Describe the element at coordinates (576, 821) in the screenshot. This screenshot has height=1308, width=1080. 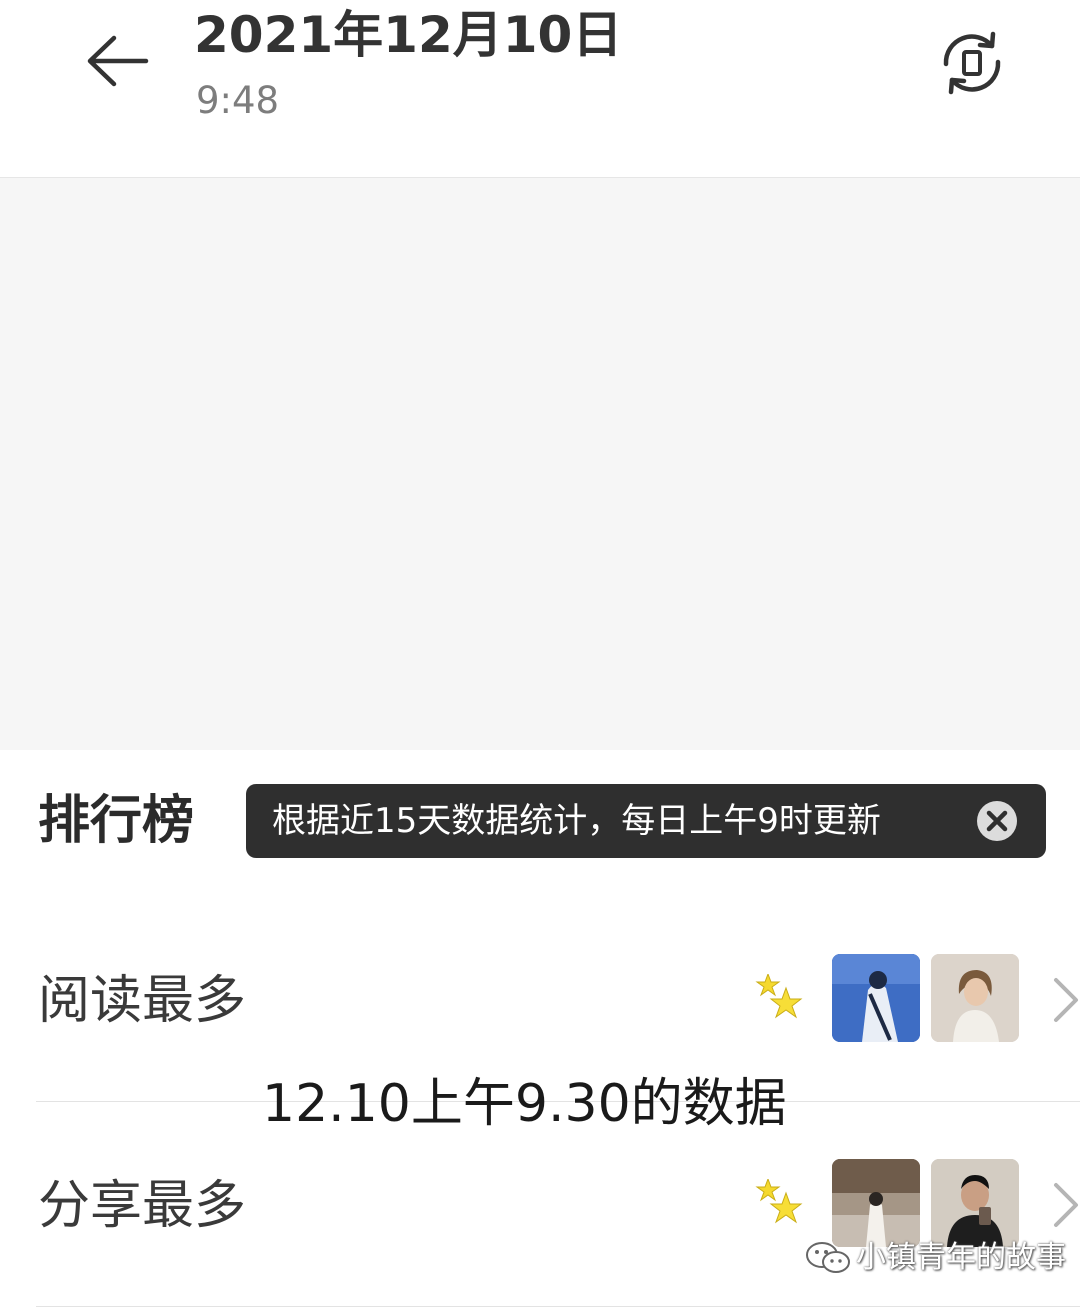
I see `tooltip-text: 根据近15天数据统计，每日上午9时更新` at that location.